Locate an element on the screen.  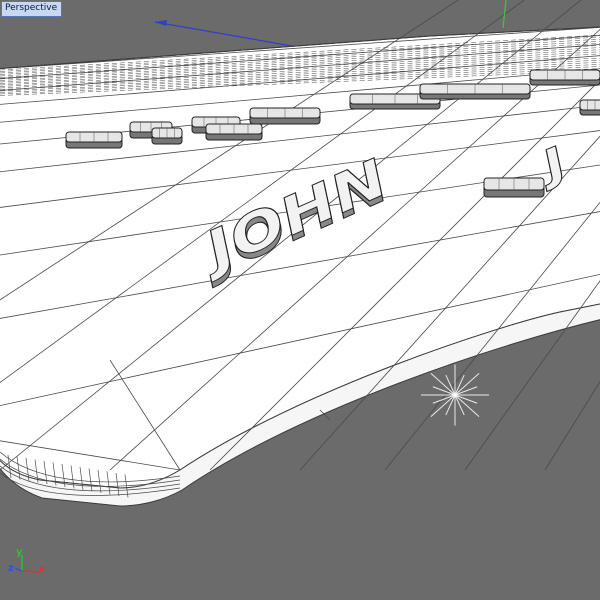
axis-gizmo-z-label: z is located at coordinates (11, 568).